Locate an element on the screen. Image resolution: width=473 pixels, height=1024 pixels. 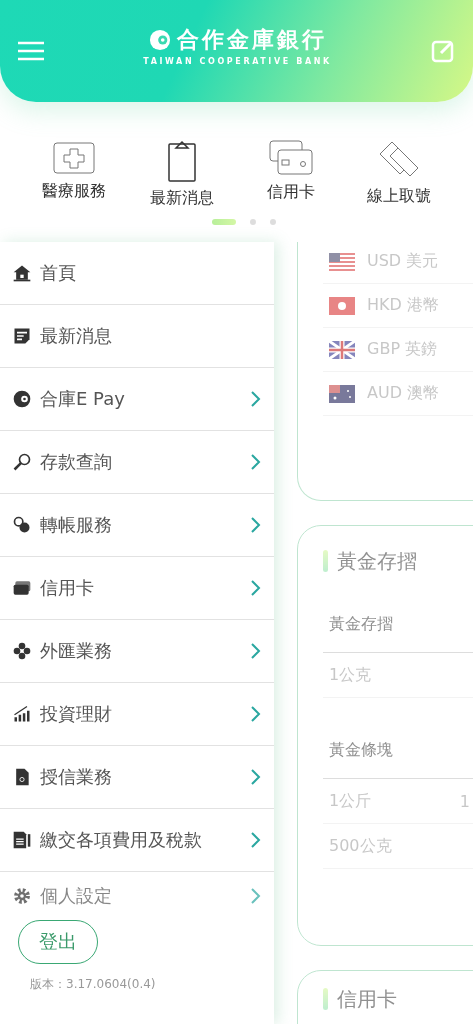
menu-item-label: 轉帳服務 is located at coordinates (76, 525).